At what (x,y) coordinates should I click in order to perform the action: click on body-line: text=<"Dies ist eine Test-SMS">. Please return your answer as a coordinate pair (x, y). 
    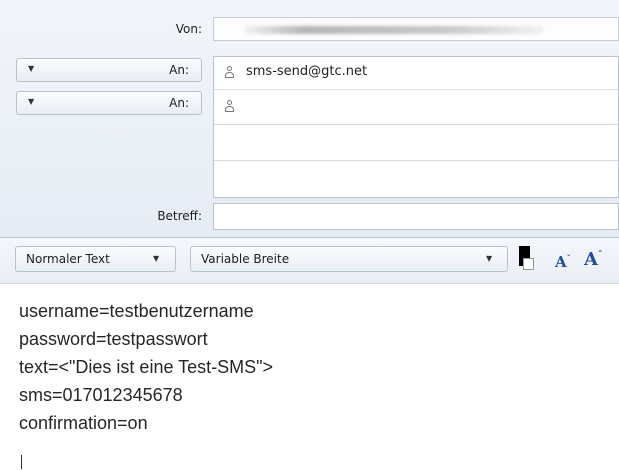
    Looking at the image, I should click on (146, 367).